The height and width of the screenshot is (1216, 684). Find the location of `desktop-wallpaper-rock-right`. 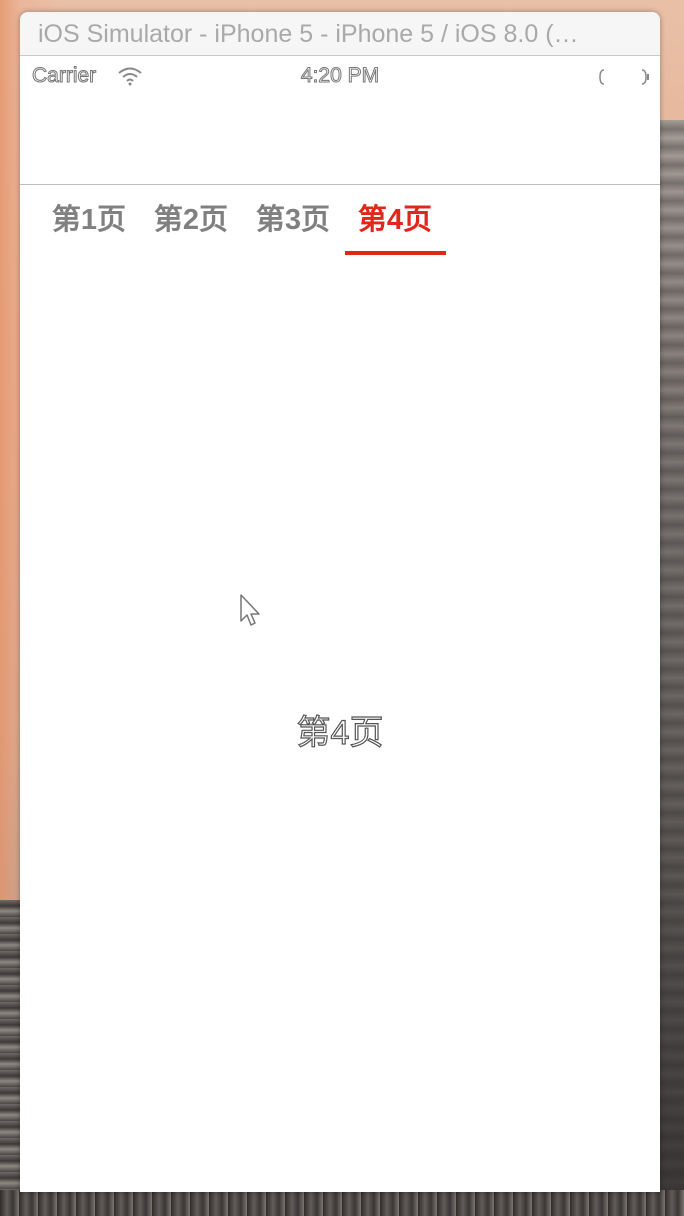

desktop-wallpaper-rock-right is located at coordinates (671, 668).